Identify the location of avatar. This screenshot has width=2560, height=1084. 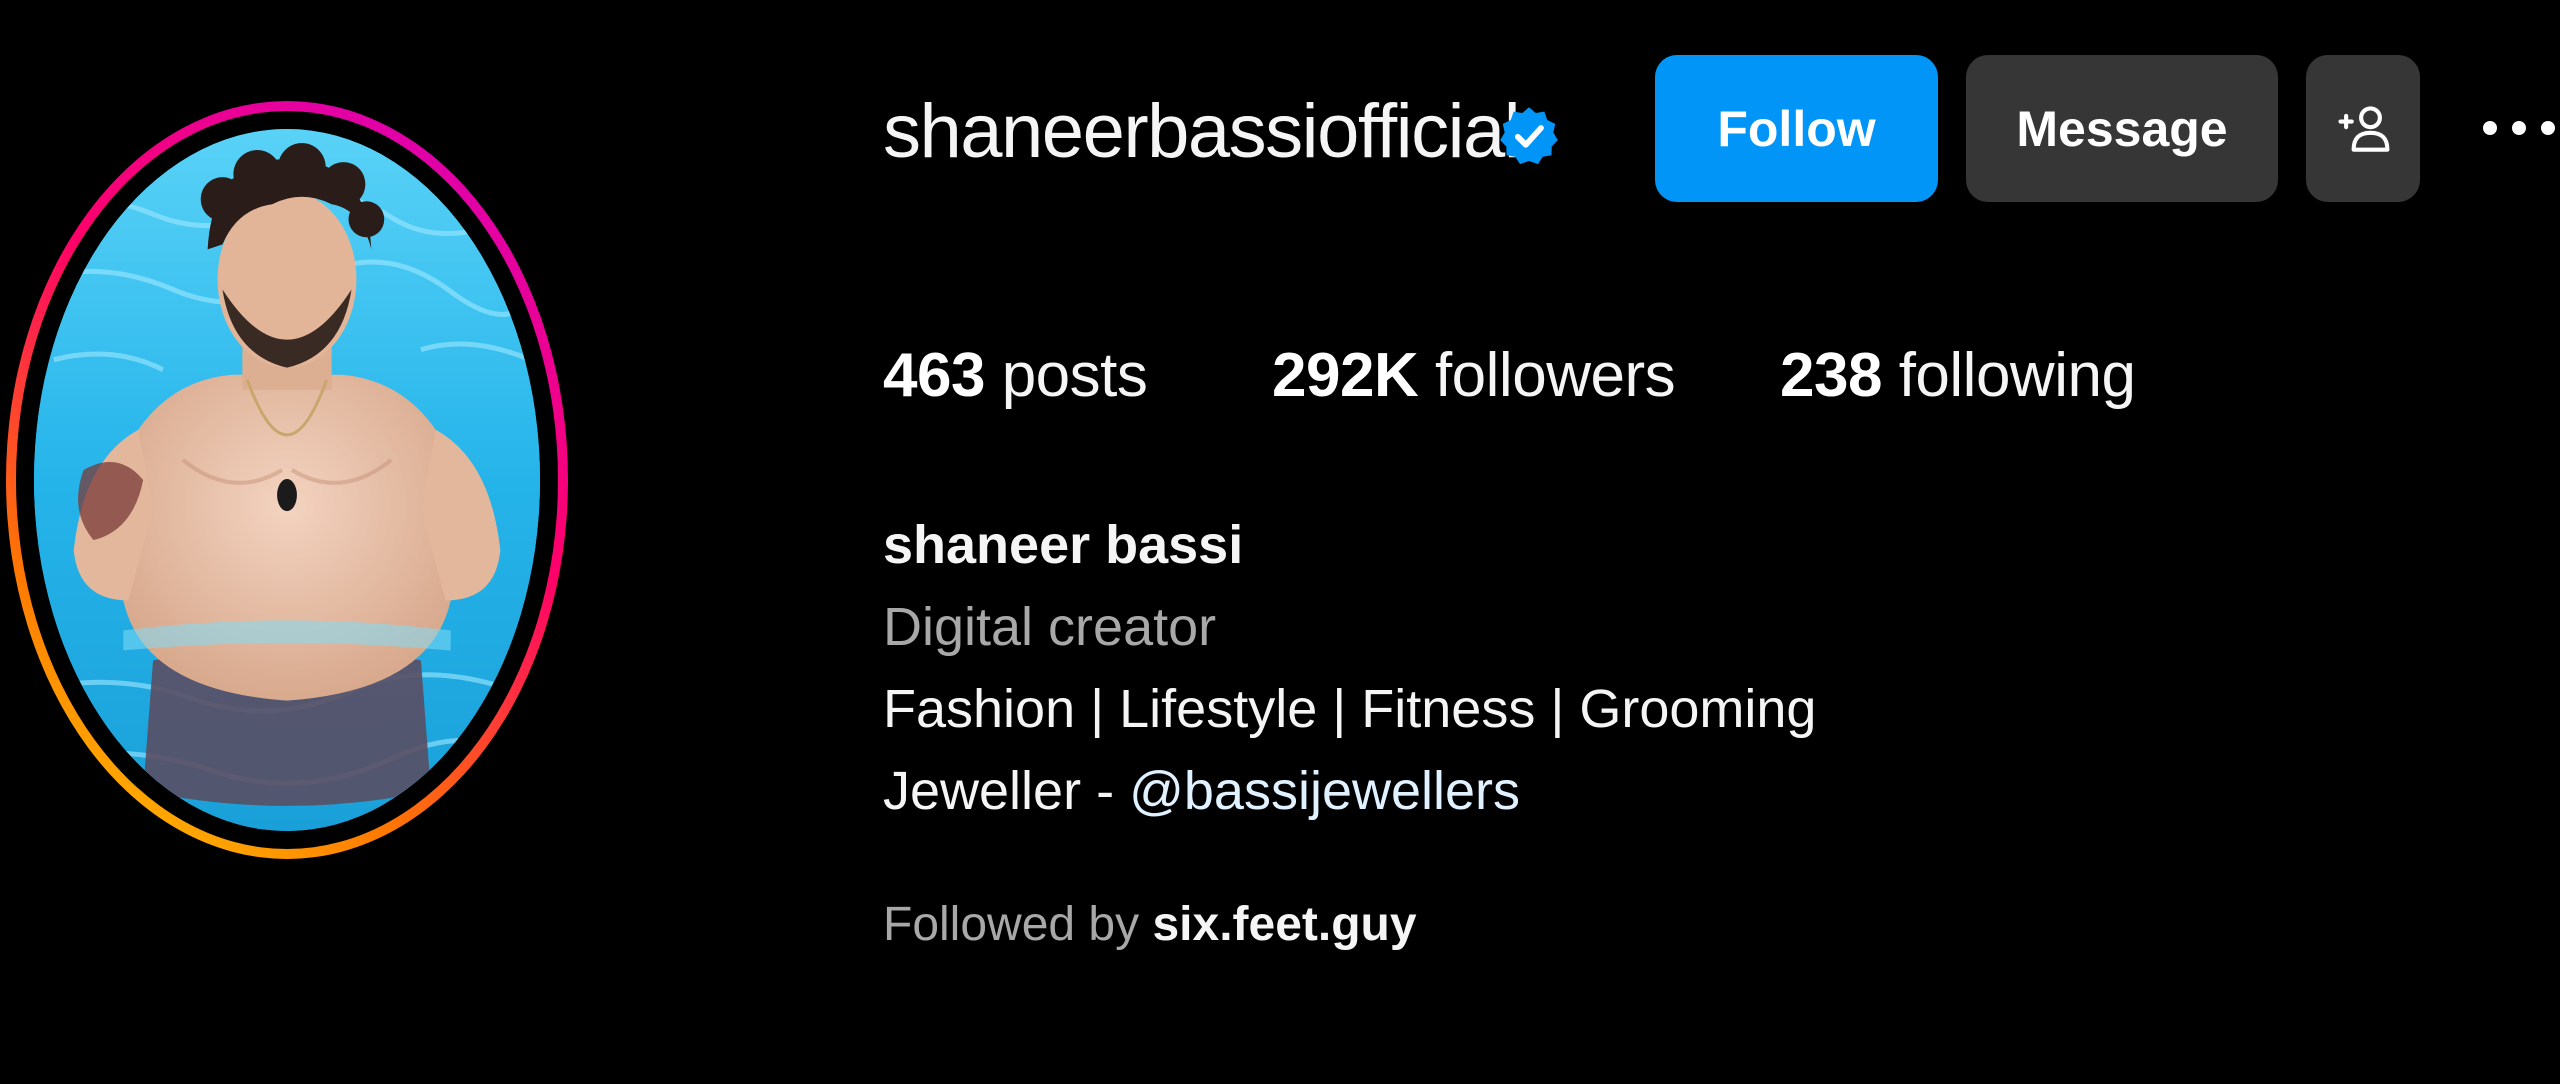
(287, 480).